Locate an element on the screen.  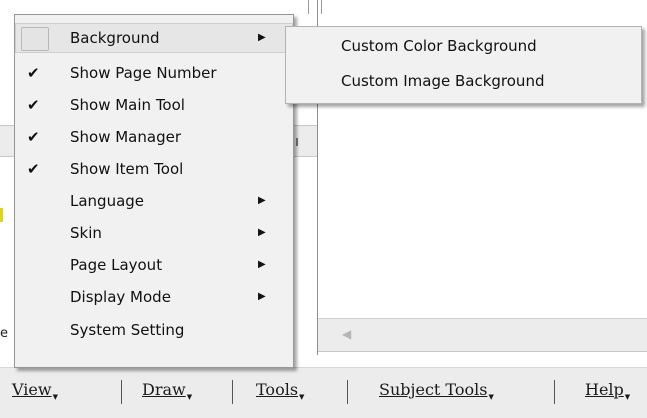
menu-tools: Tools▼ is located at coordinates (280, 390).